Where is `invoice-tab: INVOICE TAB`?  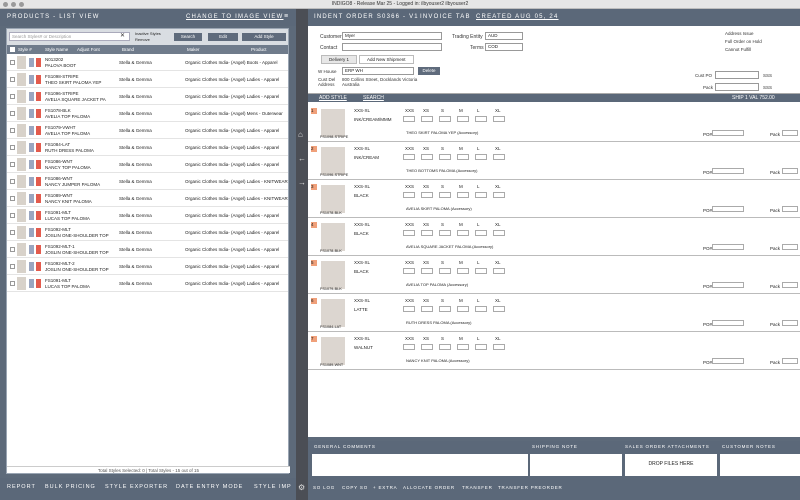 invoice-tab: INVOICE TAB is located at coordinates (445, 17).